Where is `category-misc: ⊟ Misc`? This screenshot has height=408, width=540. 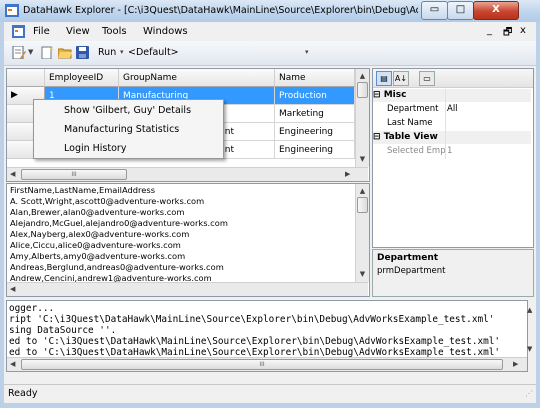
category-misc: ⊟ Misc is located at coordinates (452, 95).